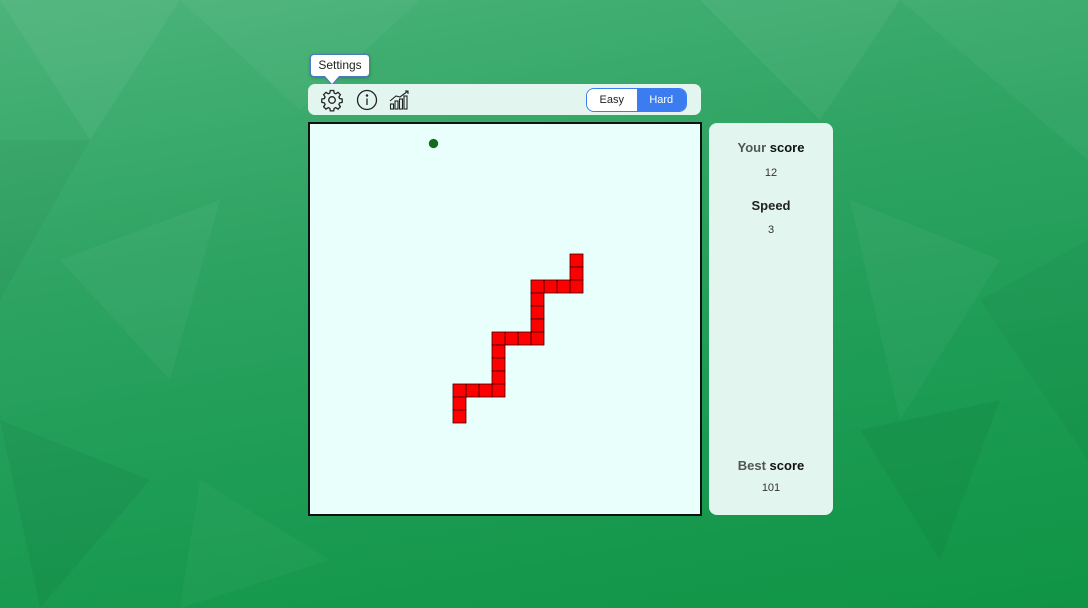  Describe the element at coordinates (771, 173) in the screenshot. I see `your-score-value: 12` at that location.